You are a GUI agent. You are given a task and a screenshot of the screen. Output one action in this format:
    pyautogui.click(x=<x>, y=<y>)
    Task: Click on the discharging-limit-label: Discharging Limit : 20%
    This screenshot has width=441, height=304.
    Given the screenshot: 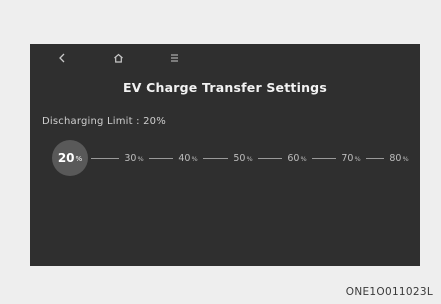 What is the action you would take?
    pyautogui.click(x=104, y=121)
    